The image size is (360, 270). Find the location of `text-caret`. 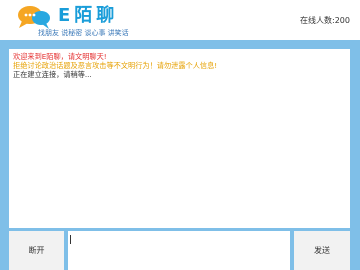

text-caret is located at coordinates (70, 239).